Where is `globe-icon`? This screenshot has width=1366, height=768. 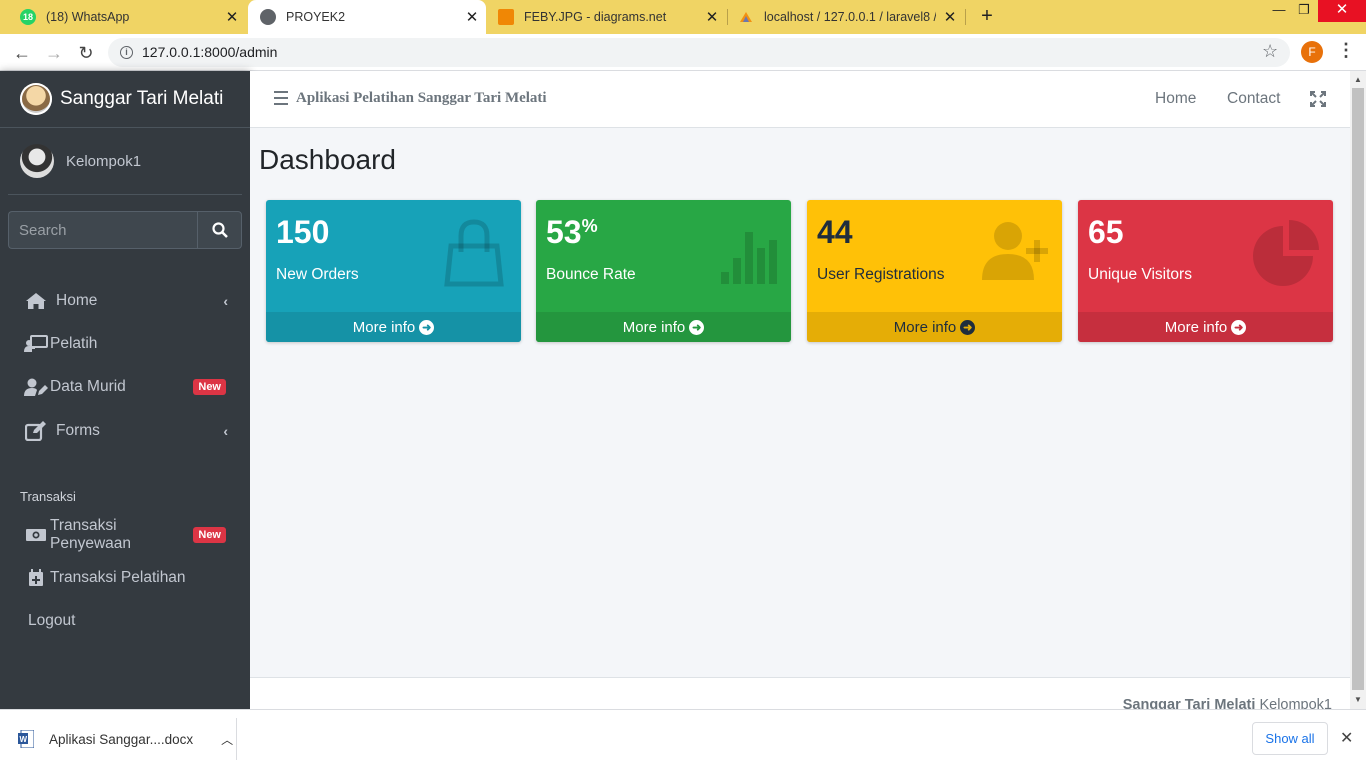 globe-icon is located at coordinates (268, 17).